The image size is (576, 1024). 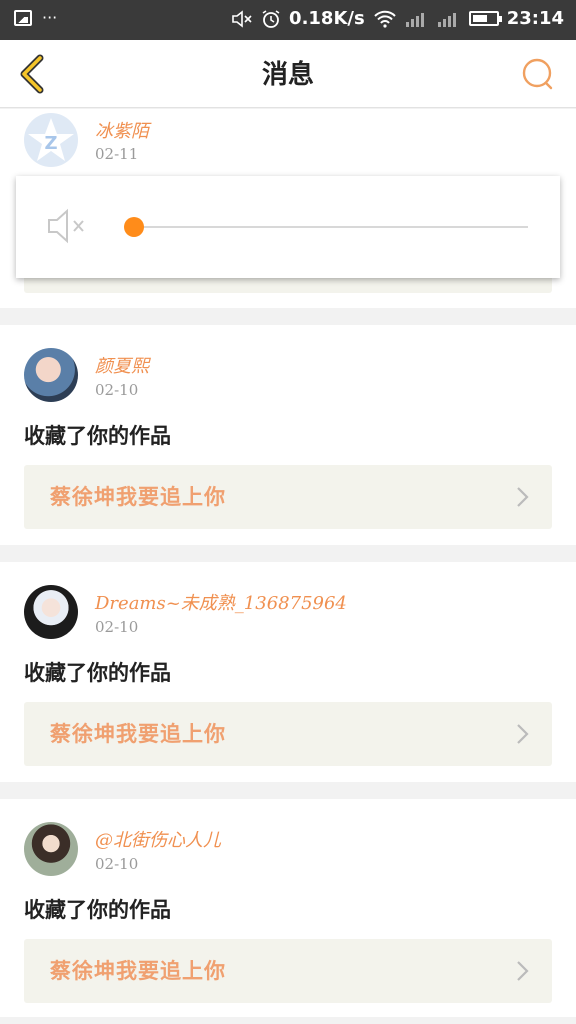 What do you see at coordinates (23, 18) in the screenshot?
I see `image-icon` at bounding box center [23, 18].